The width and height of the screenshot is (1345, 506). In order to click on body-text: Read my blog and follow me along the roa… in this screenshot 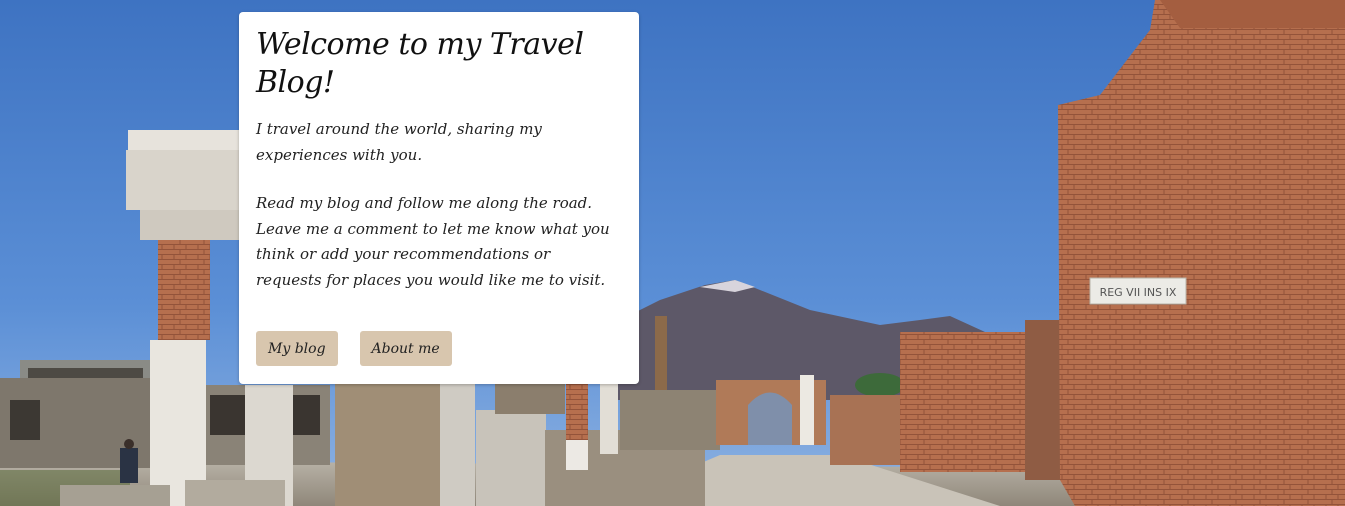, I will do `click(433, 241)`.